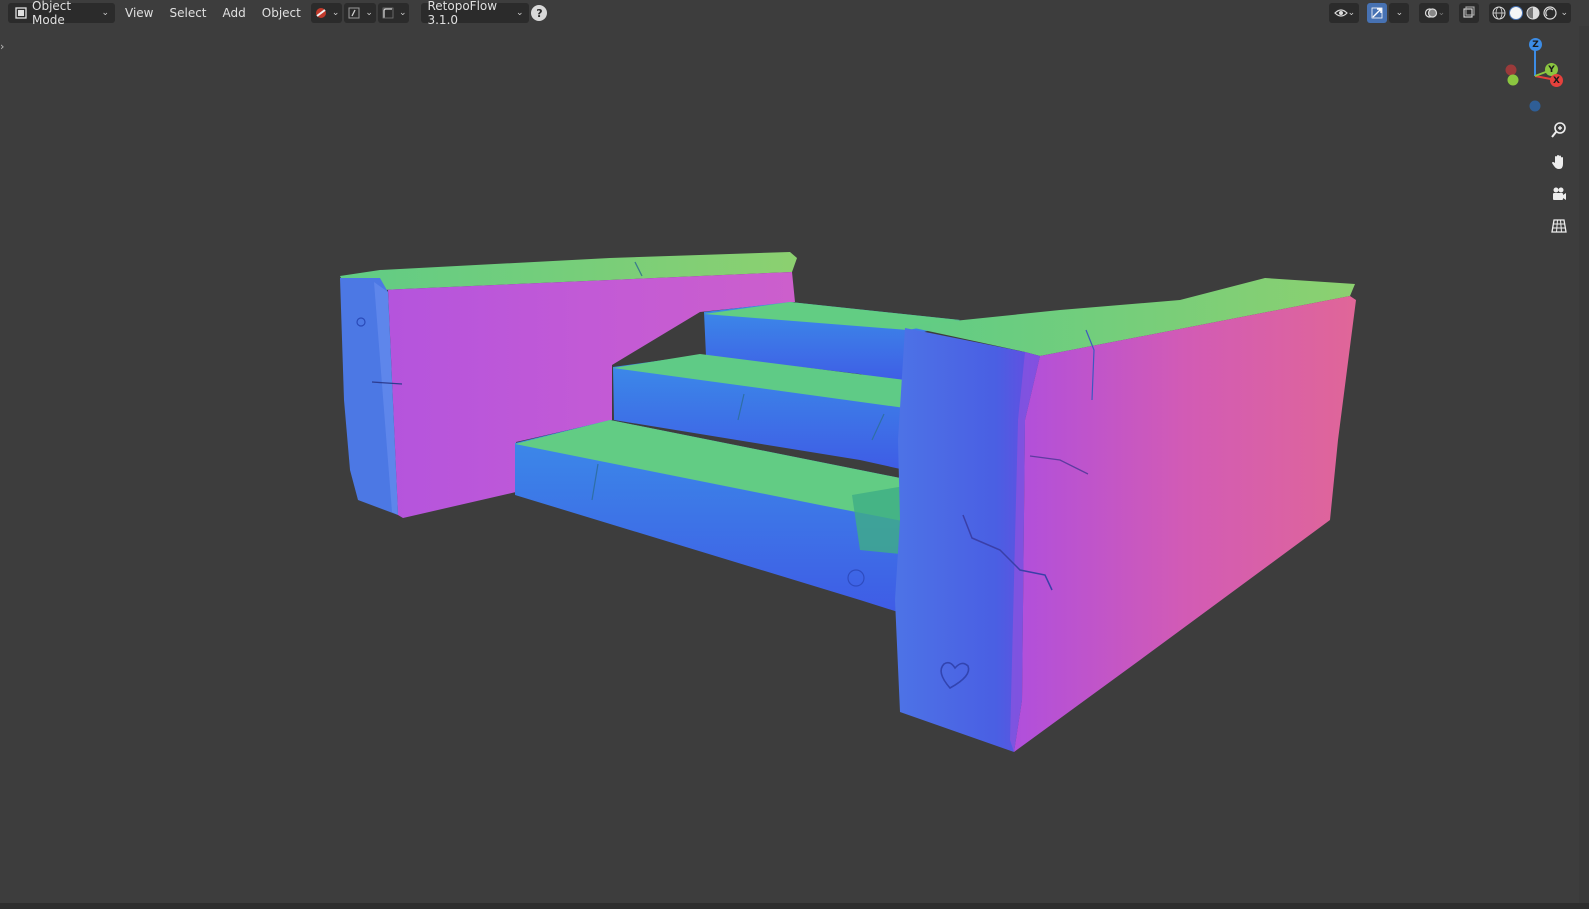  I want to click on visibility-selector: ⌄, so click(1344, 13).